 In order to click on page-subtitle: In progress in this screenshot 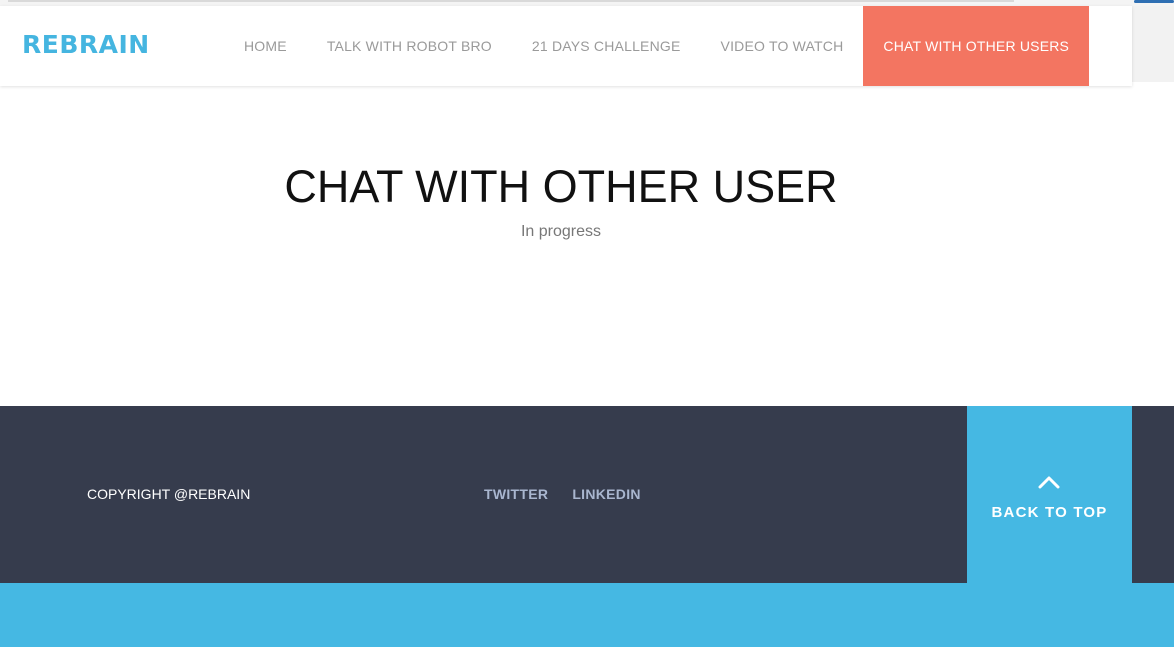, I will do `click(561, 231)`.